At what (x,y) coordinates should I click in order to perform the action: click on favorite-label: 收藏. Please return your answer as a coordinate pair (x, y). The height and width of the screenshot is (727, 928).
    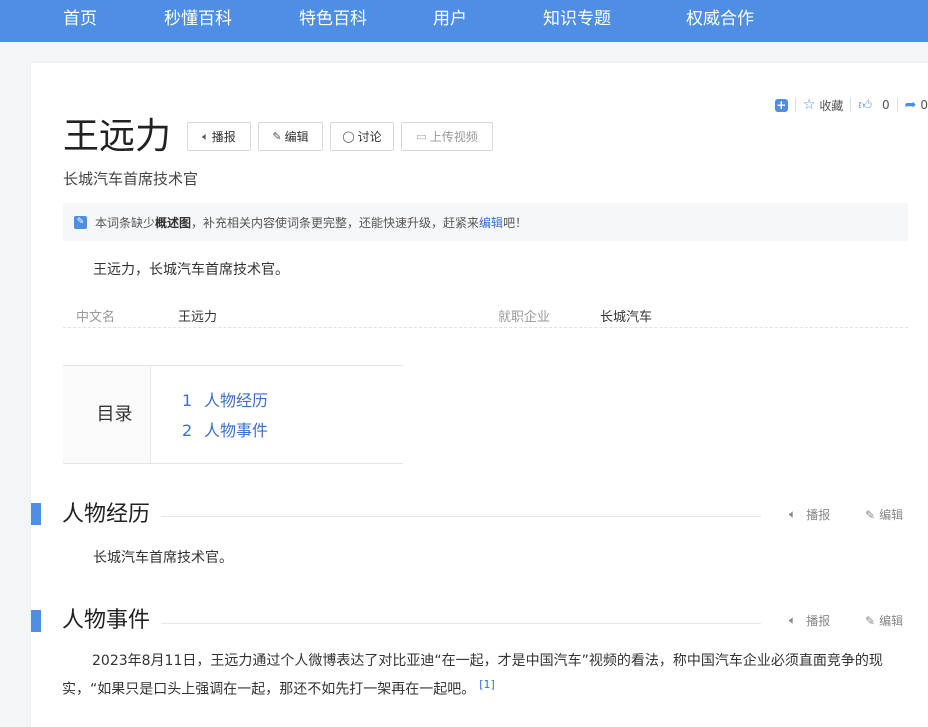
    Looking at the image, I should click on (831, 105).